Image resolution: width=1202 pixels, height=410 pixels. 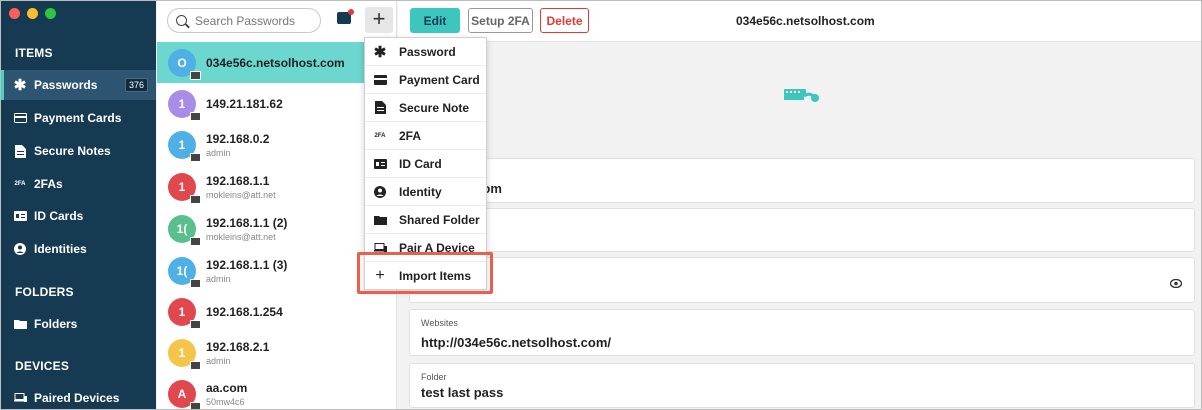 I want to click on page-title: 034e56c.netsolhost.com, so click(x=805, y=21).